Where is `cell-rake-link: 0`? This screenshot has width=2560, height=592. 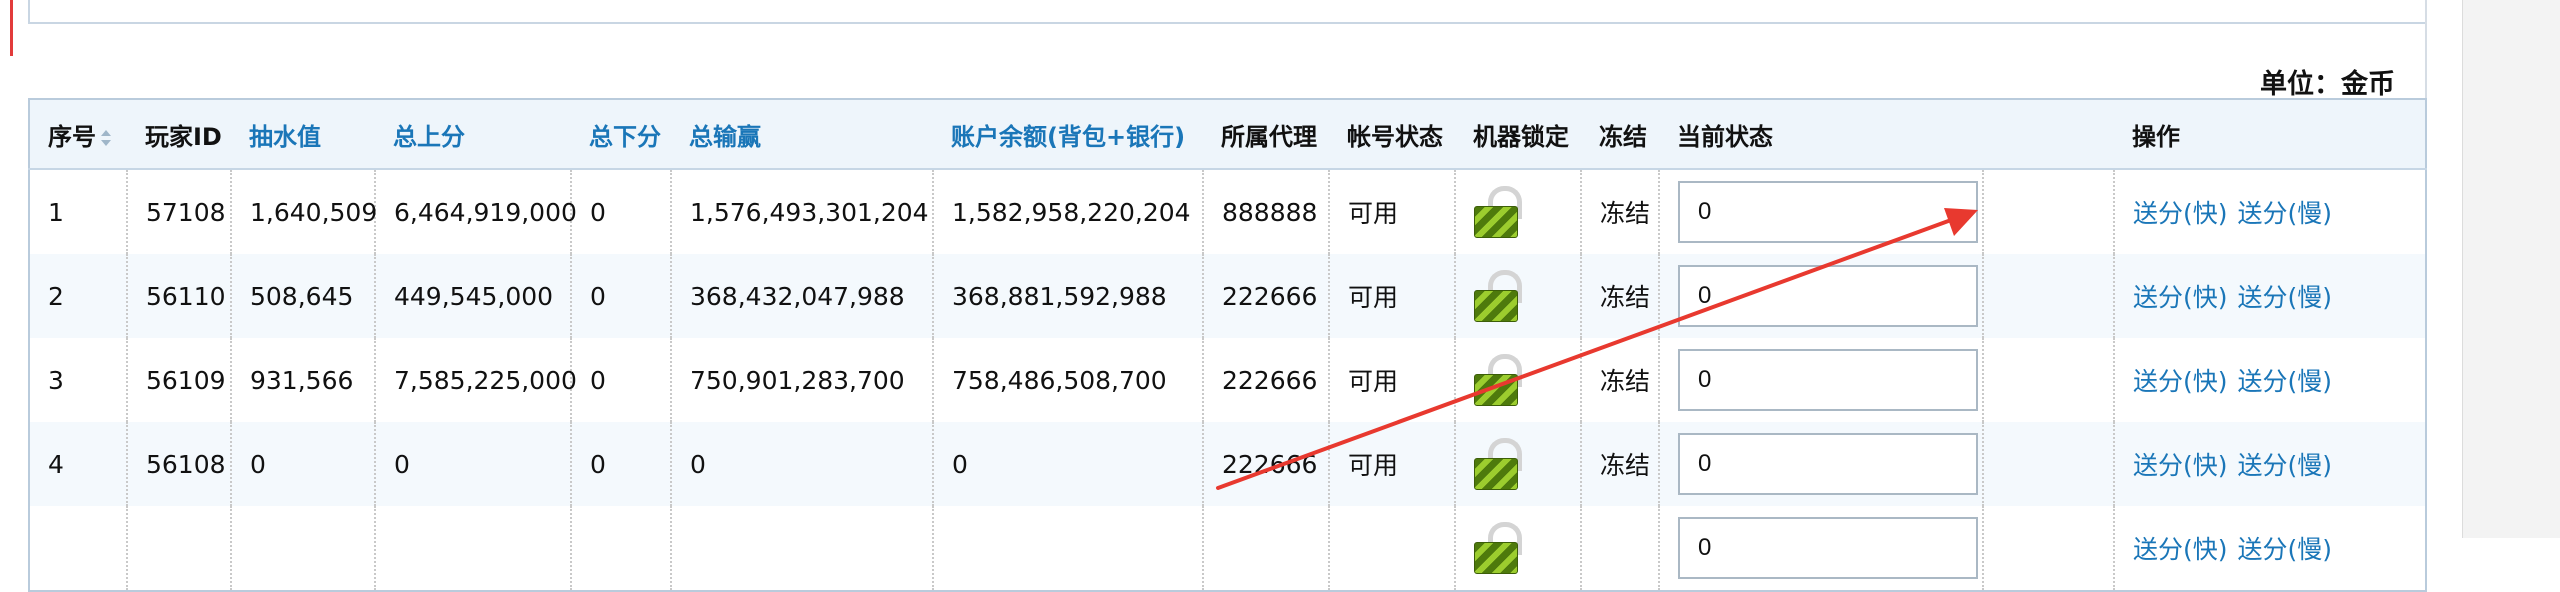 cell-rake-link: 0 is located at coordinates (302, 464).